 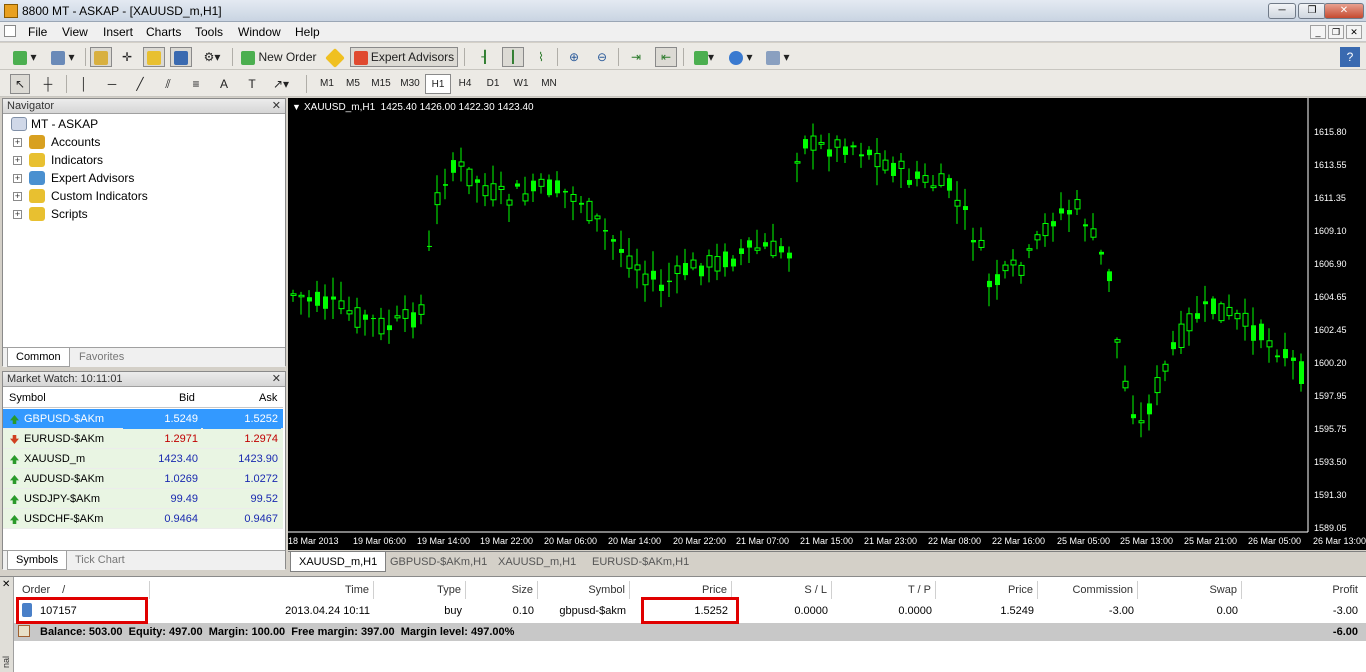 What do you see at coordinates (338, 562) in the screenshot?
I see `chart-tab-xauusd-m-h1: XAUUSD_m,H1` at bounding box center [338, 562].